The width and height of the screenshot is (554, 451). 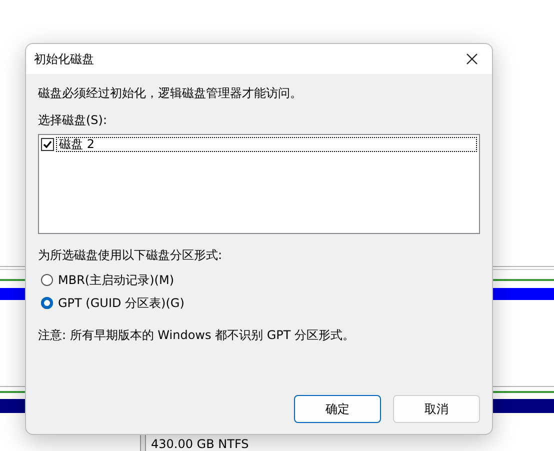 I want to click on partition-style-label: 为所选磁盘使用以下磁盘分区形式:, so click(x=131, y=255).